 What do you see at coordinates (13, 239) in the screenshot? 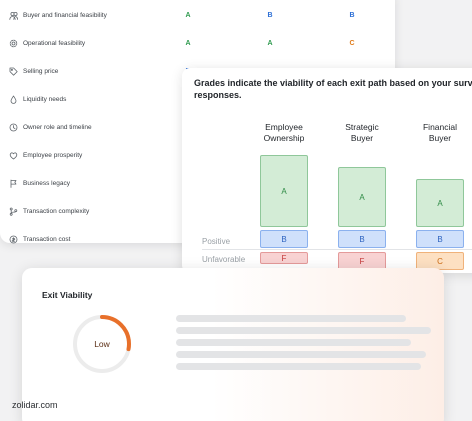
I see `coin-icon` at bounding box center [13, 239].